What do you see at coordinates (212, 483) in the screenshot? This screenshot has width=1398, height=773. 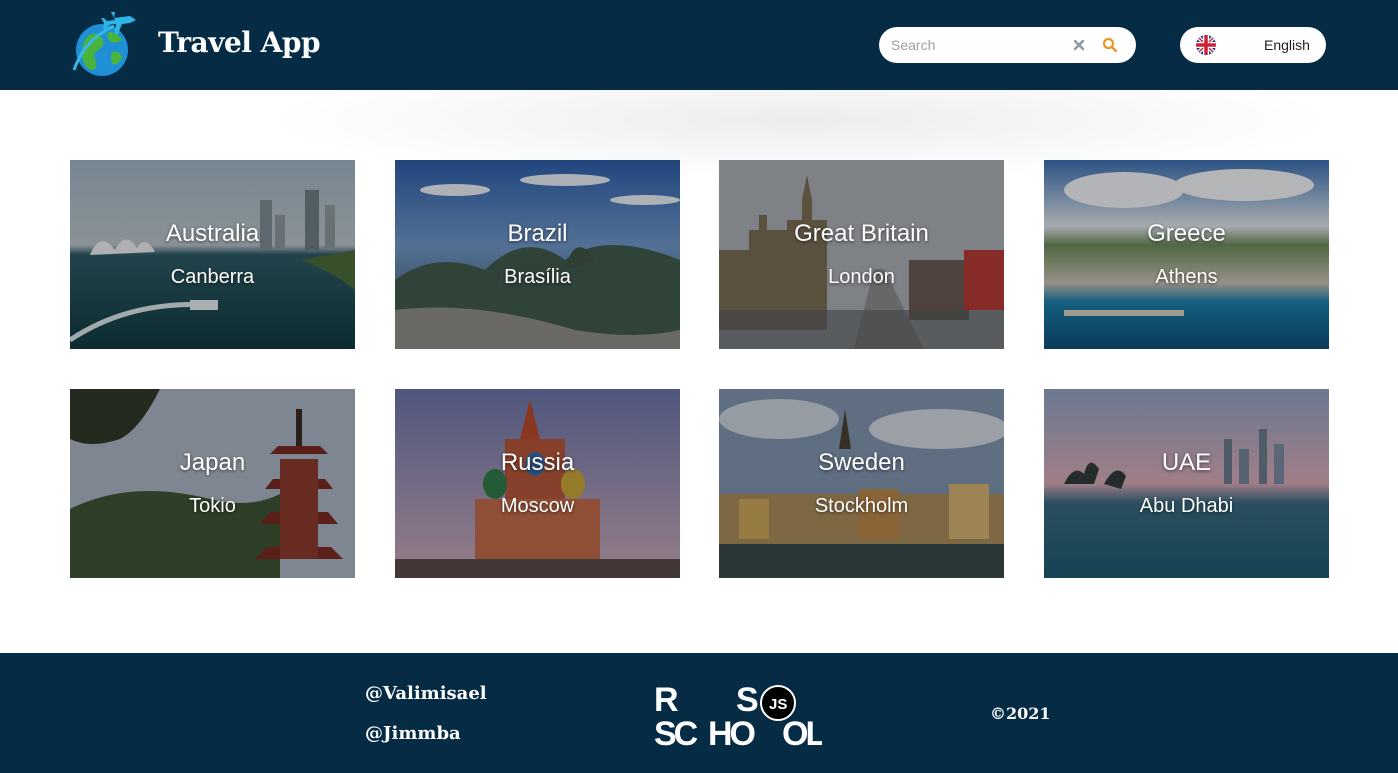 I see `country-card-japan: Japan Tokio` at bounding box center [212, 483].